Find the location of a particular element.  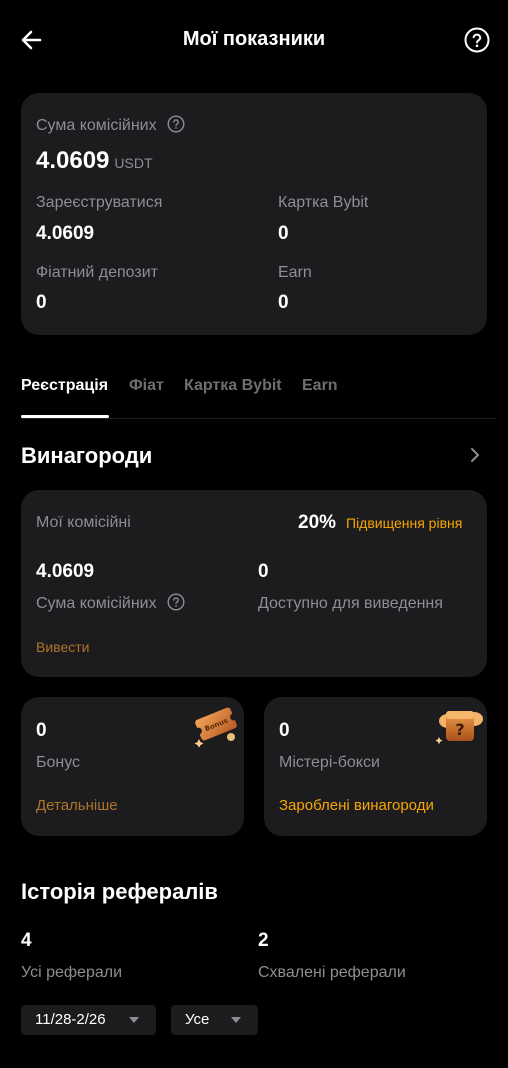

top-bar: Мої показники is located at coordinates (254, 40).